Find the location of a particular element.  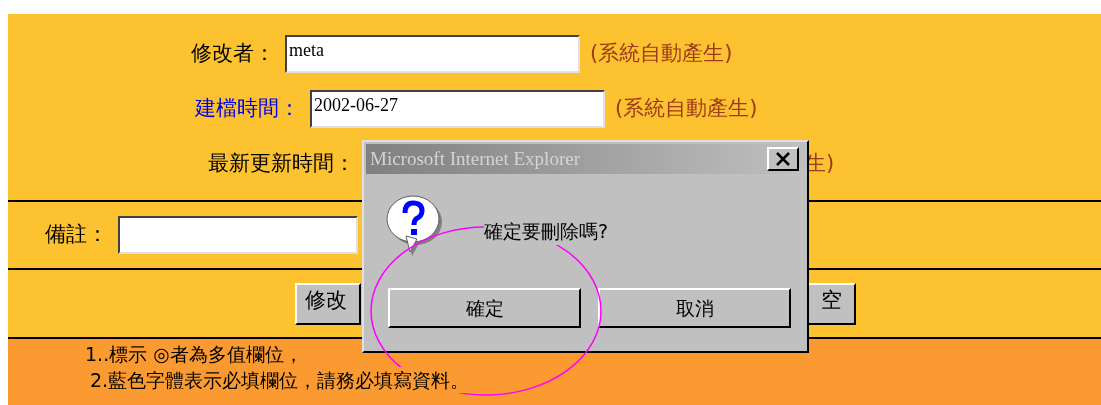

close-icon is located at coordinates (783, 159).